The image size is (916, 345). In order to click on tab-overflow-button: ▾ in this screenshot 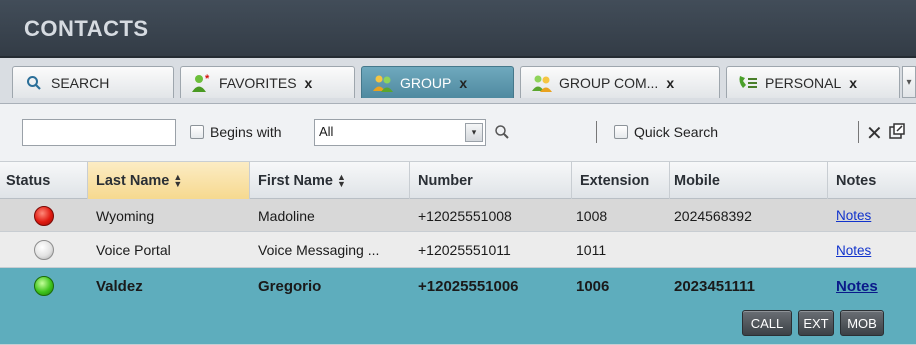, I will do `click(909, 82)`.